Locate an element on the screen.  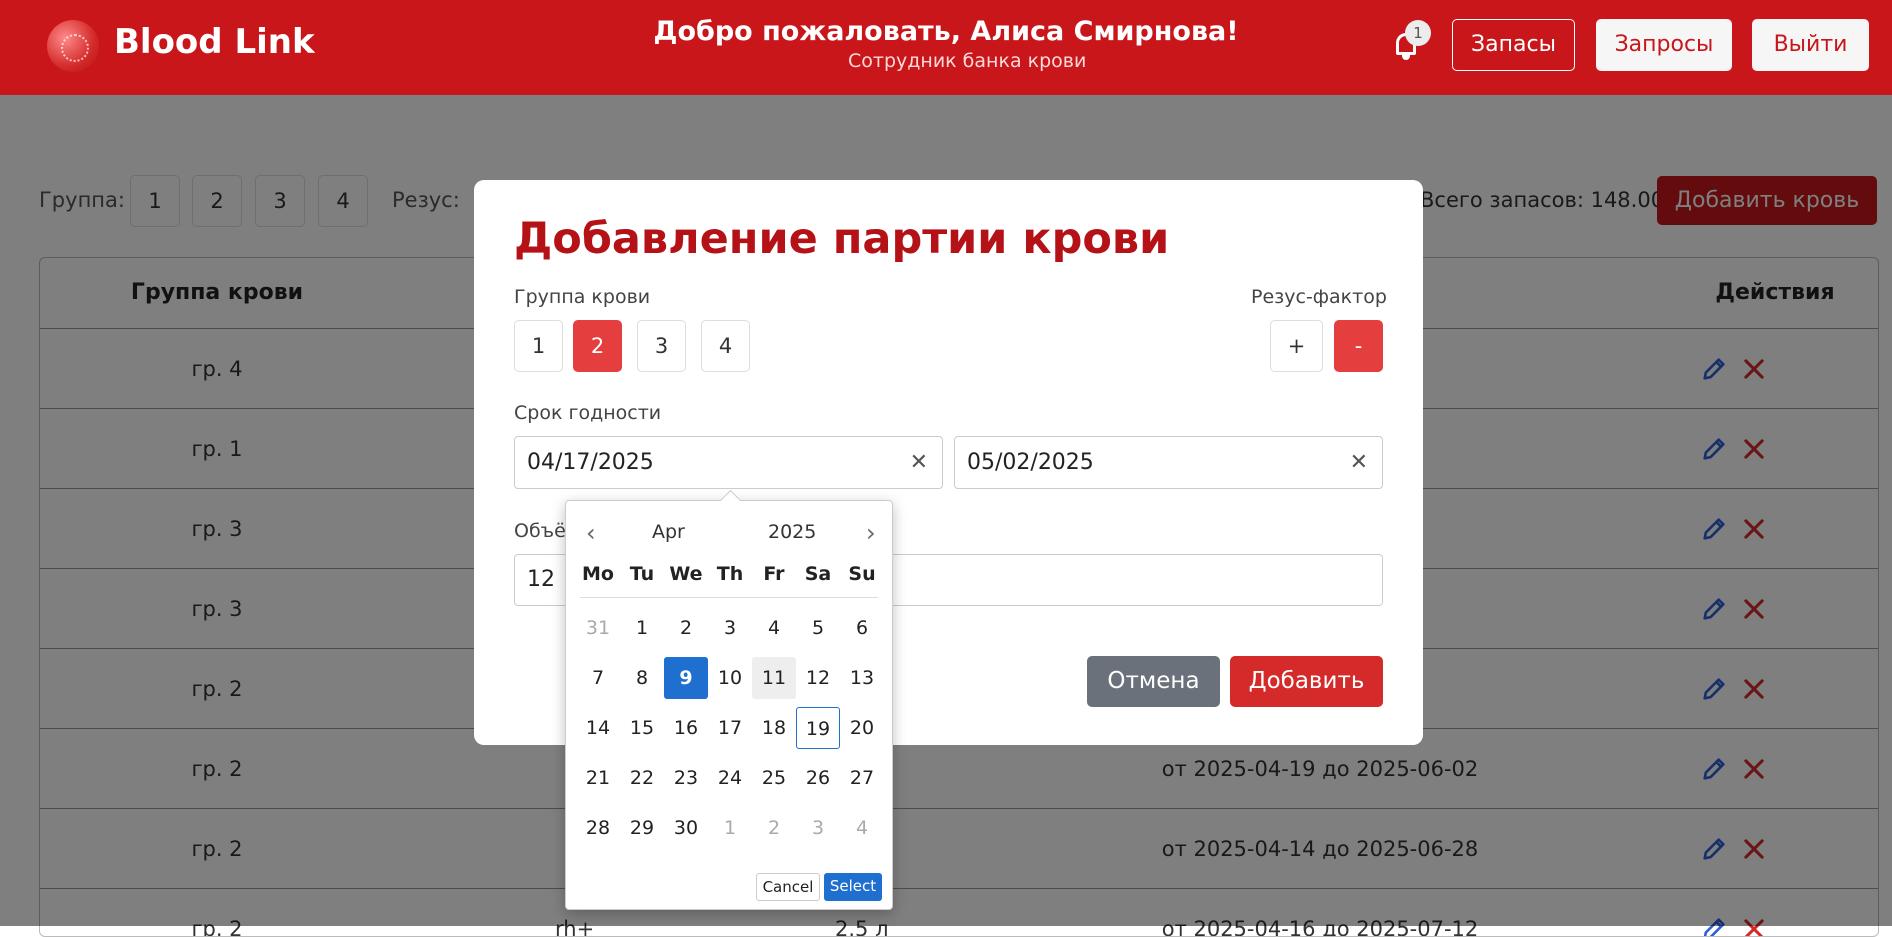
calendar-day: 12 is located at coordinates (818, 678).